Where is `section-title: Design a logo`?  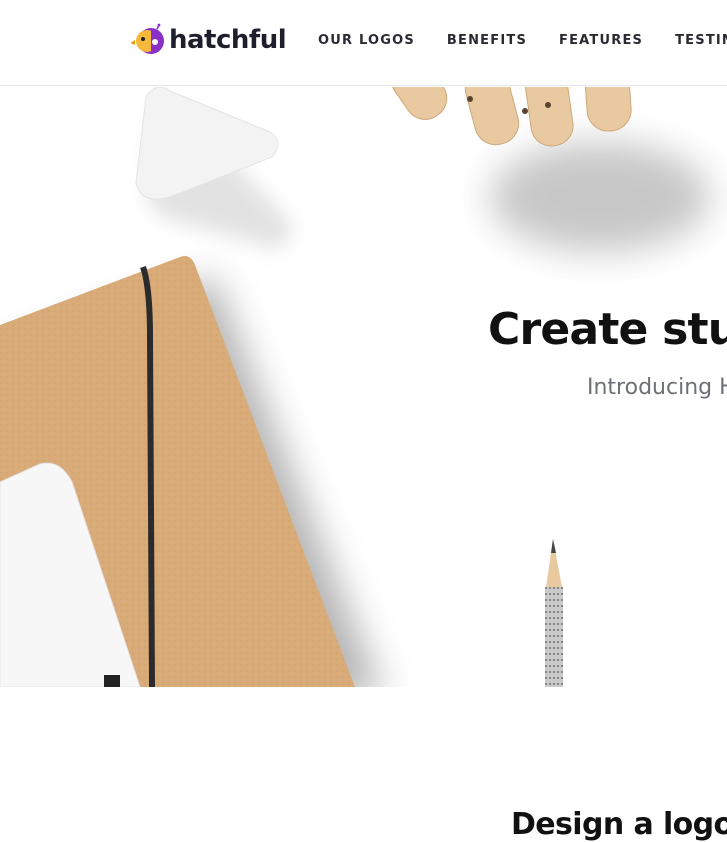
section-title: Design a logo is located at coordinates (619, 824).